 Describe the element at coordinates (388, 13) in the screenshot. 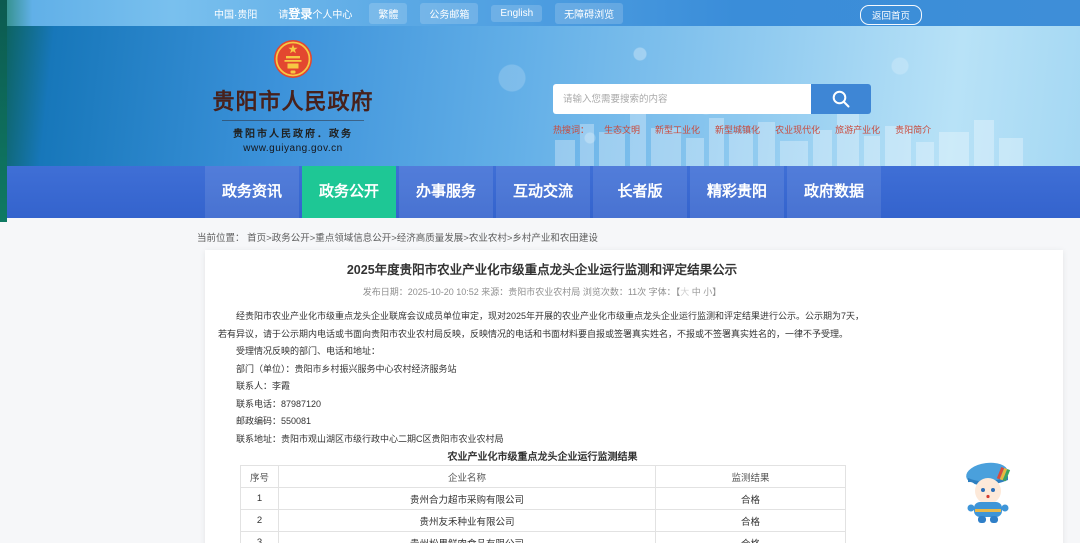

I see `topbar-link-traditional: 繁體` at that location.